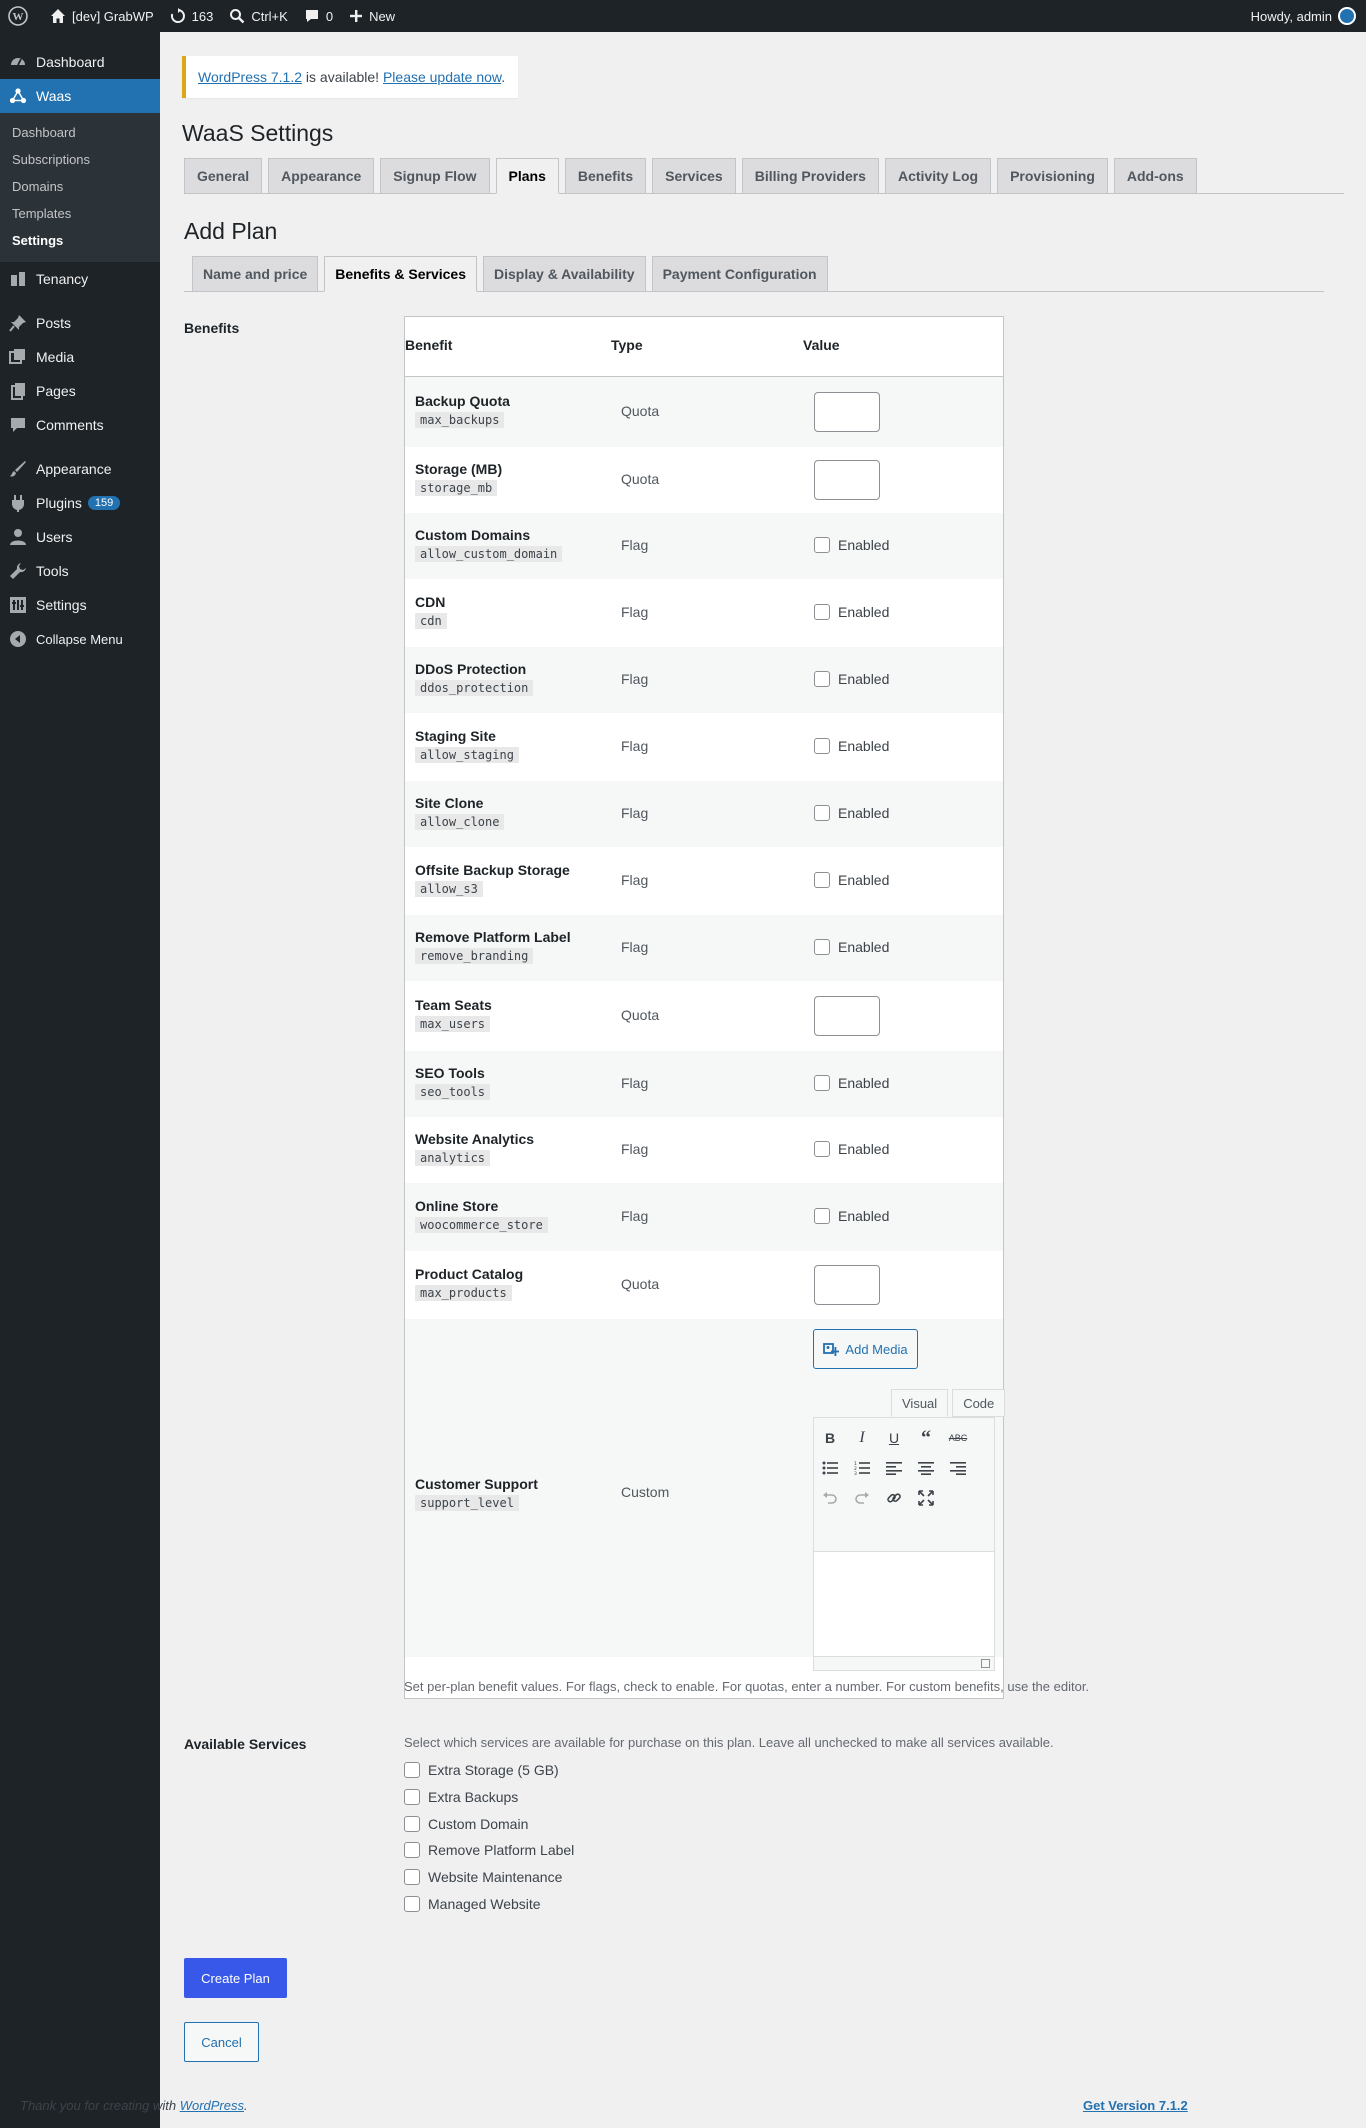 The height and width of the screenshot is (2128, 1366). I want to click on tab-benefits: Benefits, so click(605, 175).